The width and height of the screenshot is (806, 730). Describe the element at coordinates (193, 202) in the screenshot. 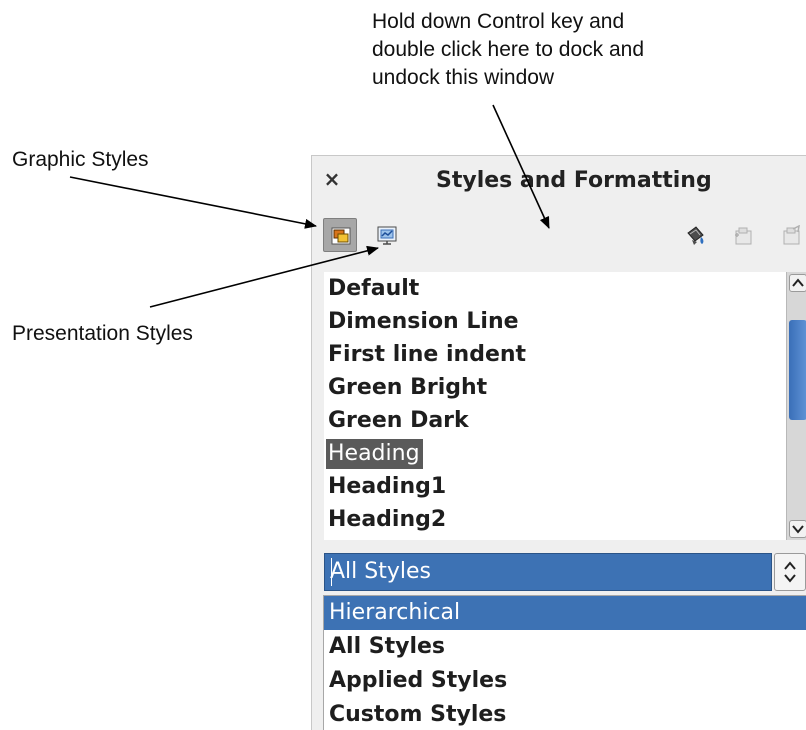

I see `arrow-to-graphic-styles` at that location.